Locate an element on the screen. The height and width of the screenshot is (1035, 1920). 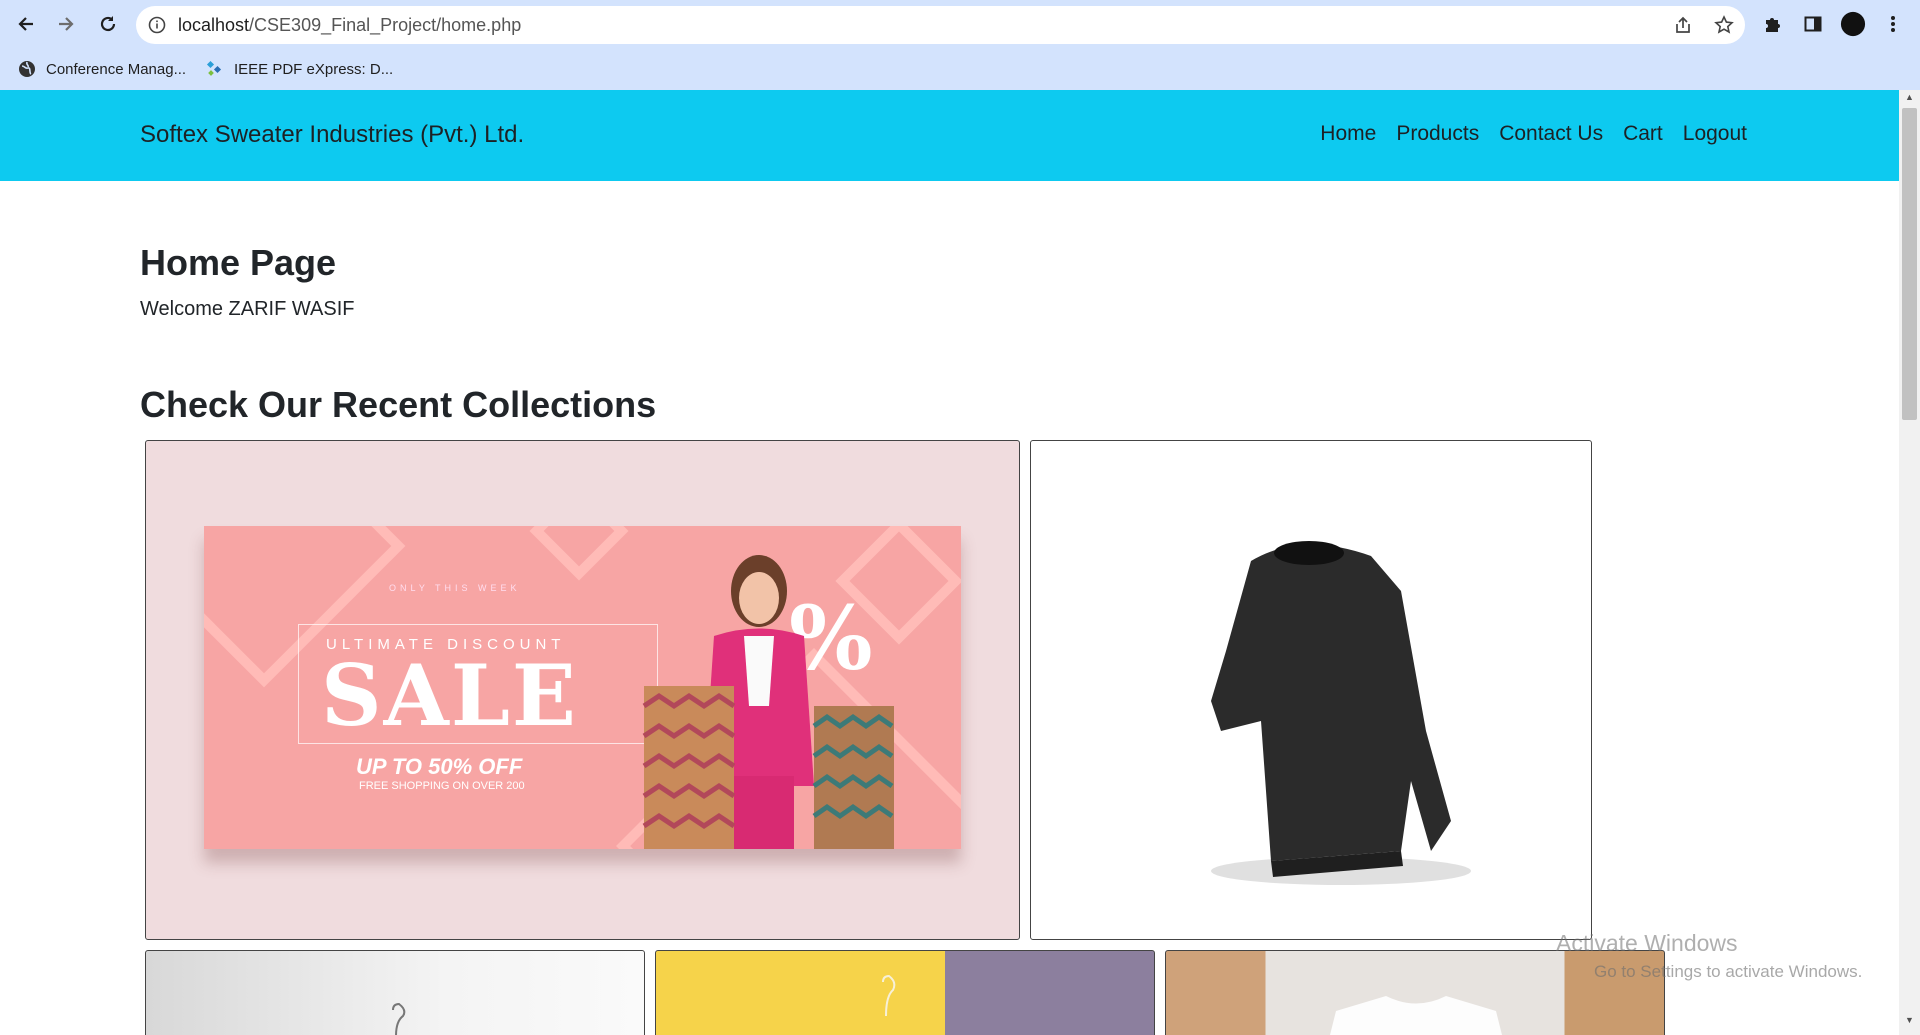
reload-icon is located at coordinates (108, 24).